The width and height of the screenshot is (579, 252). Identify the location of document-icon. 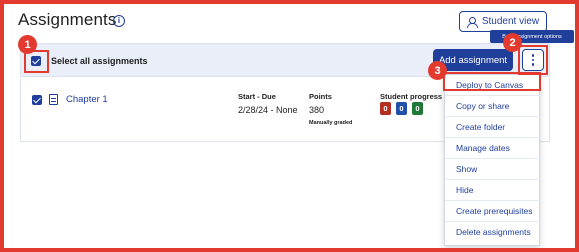
(53, 99).